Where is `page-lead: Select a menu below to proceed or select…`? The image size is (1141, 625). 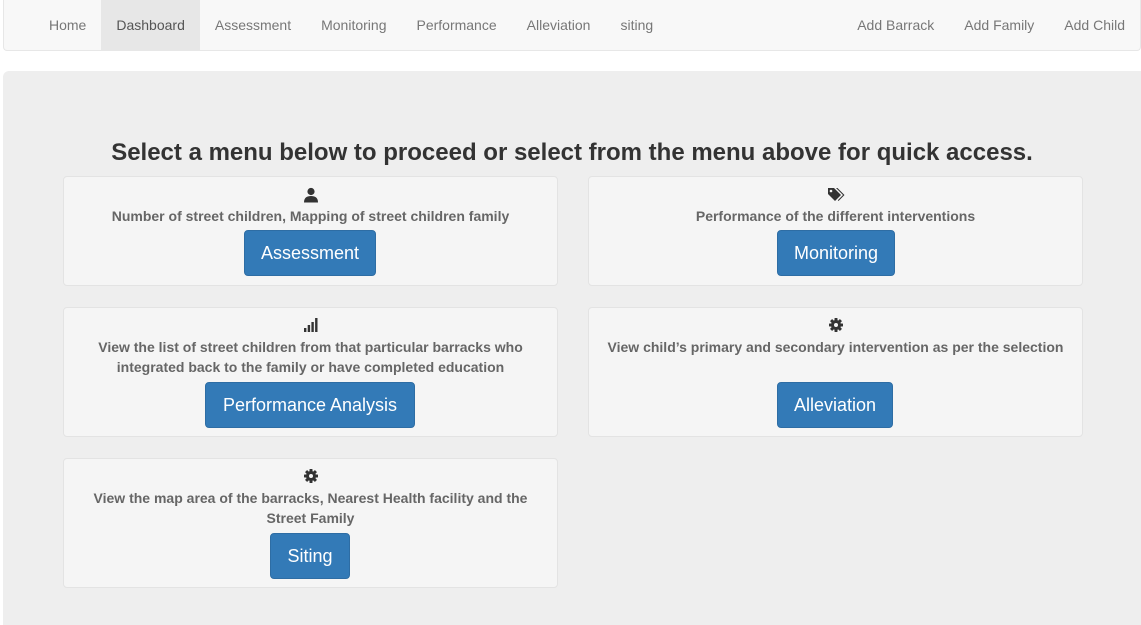
page-lead: Select a menu below to proceed or select… is located at coordinates (572, 152).